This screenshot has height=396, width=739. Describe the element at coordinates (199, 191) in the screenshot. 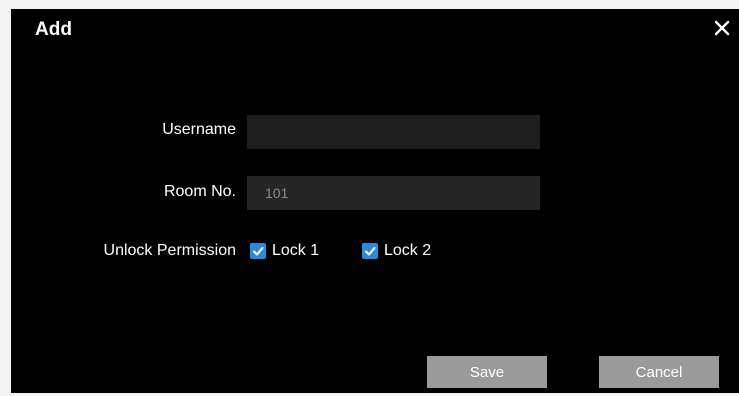

I see `room-no-label: Room No.` at that location.